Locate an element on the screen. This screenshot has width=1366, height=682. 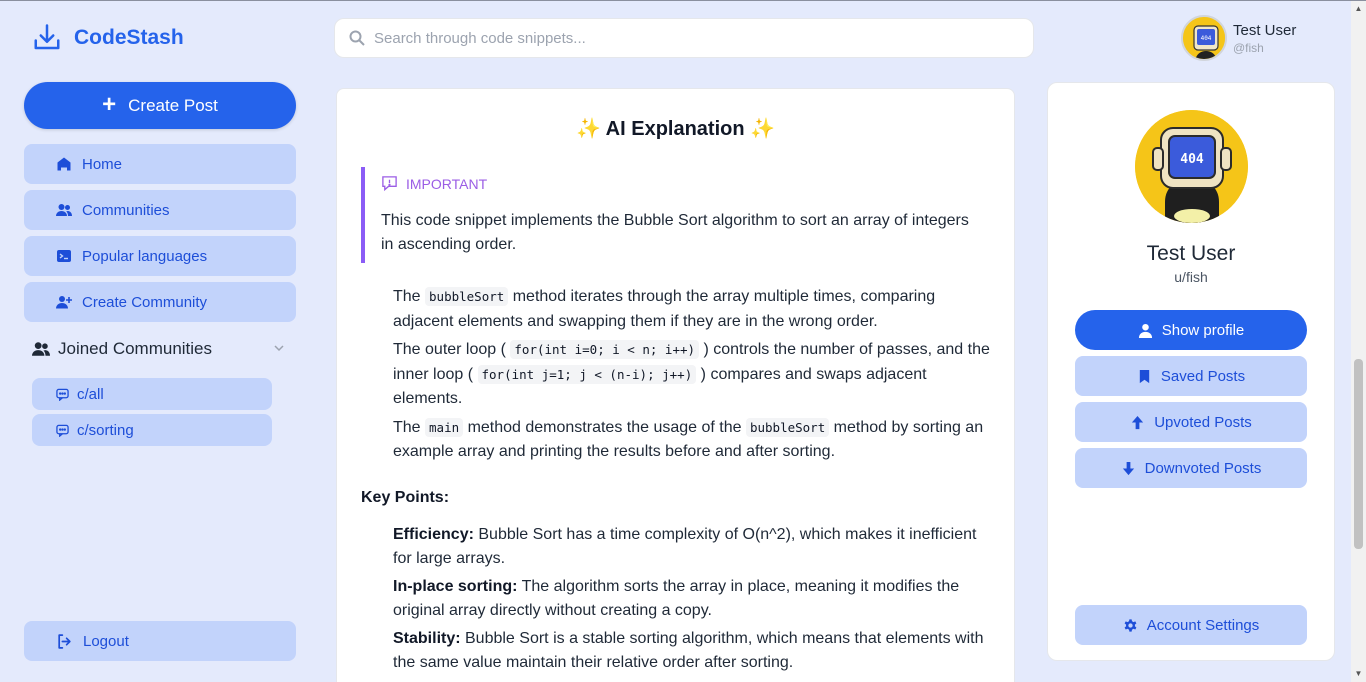
create-post-button: + Create Post is located at coordinates (160, 105).